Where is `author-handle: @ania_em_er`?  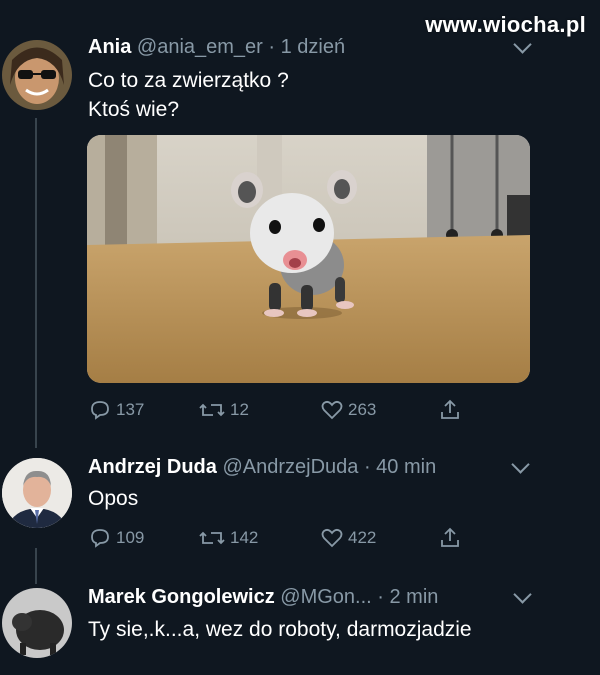 author-handle: @ania_em_er is located at coordinates (200, 47).